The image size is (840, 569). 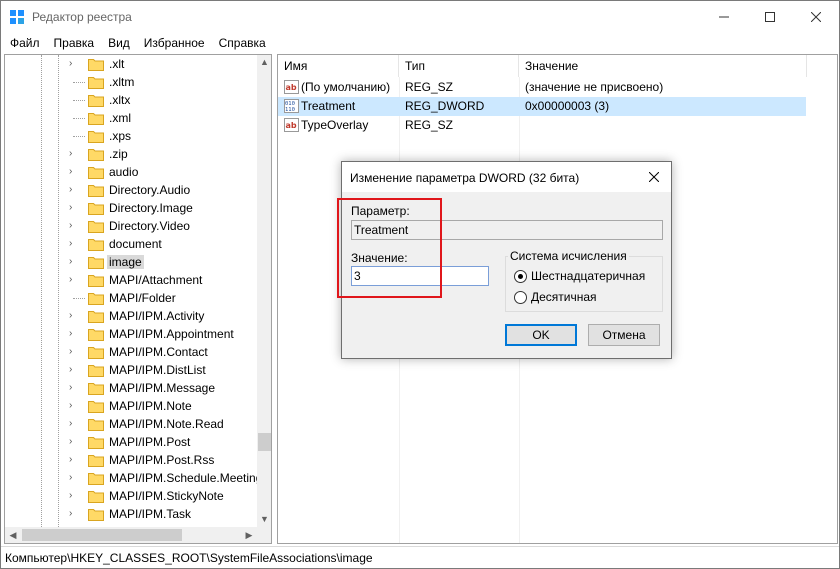 I want to click on tree-item: › MAPI/IPM.Note.Read, so click(x=130, y=424).